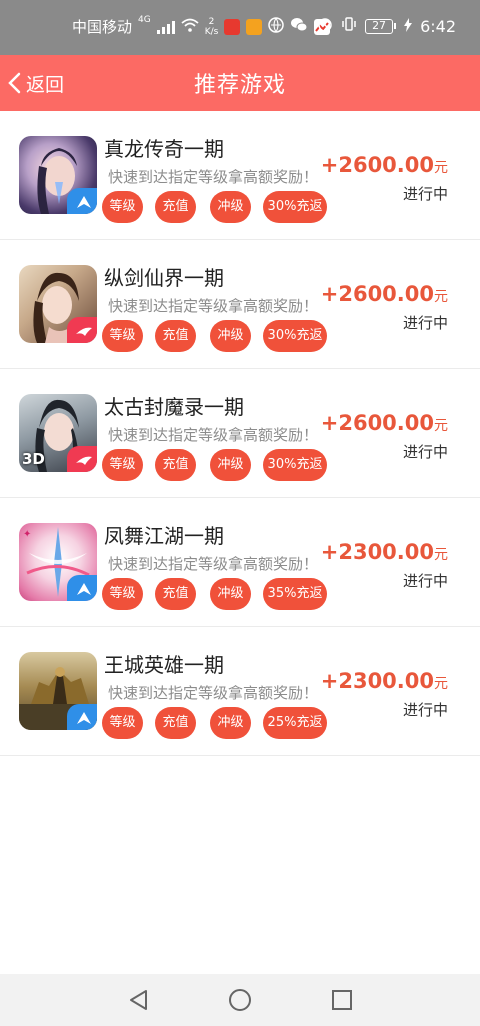 The height and width of the screenshot is (1026, 480). Describe the element at coordinates (58, 562) in the screenshot. I see `game-icon-fengwu: ✦` at that location.